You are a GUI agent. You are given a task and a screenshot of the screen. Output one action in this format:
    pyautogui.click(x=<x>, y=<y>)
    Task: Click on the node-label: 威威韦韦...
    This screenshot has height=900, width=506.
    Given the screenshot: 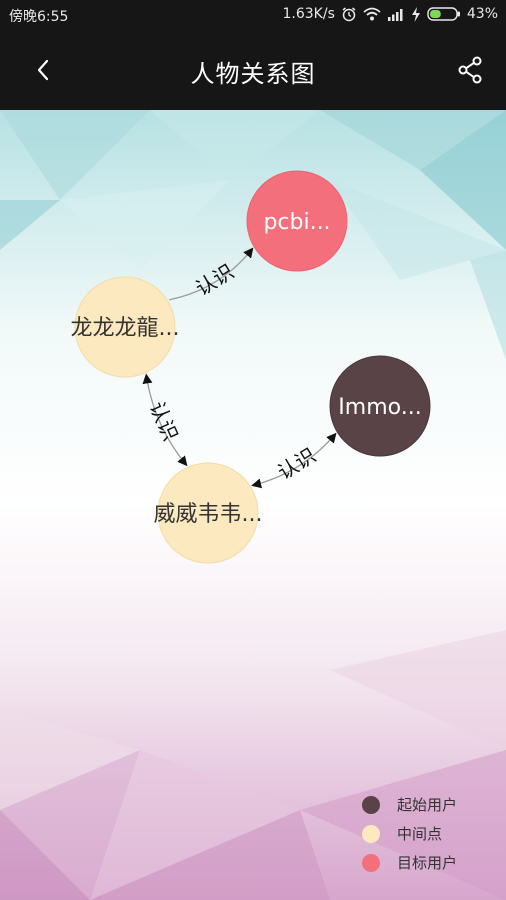 What is the action you would take?
    pyautogui.click(x=208, y=514)
    